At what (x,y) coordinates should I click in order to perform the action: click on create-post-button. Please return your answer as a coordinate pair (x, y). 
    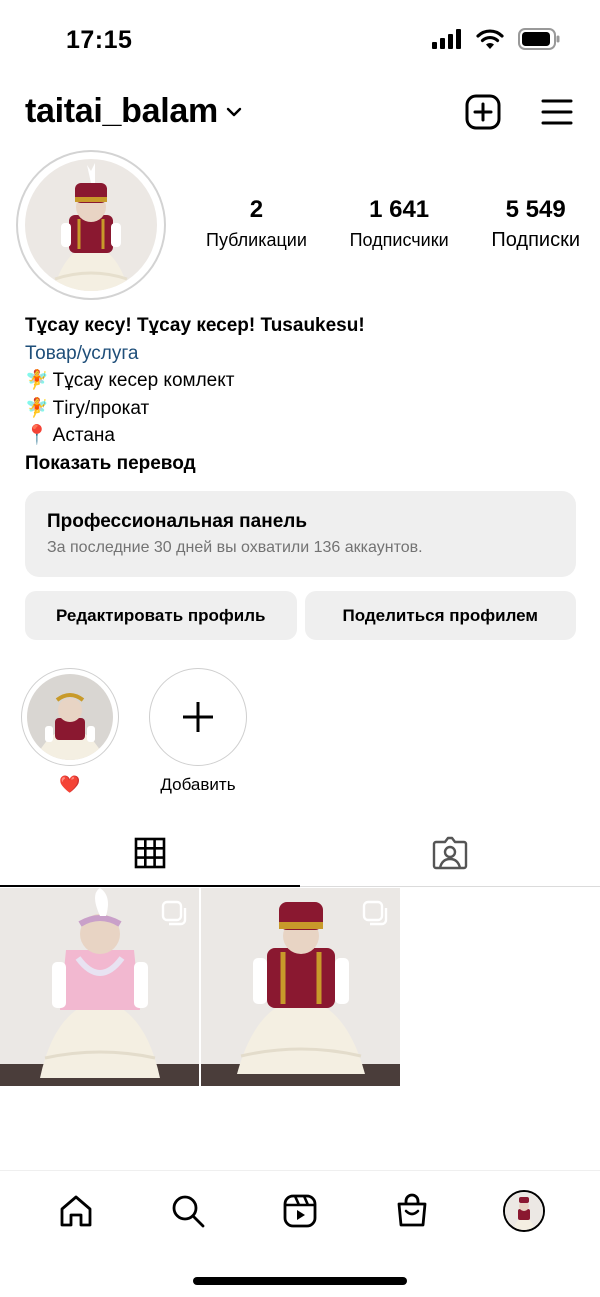
    Looking at the image, I should click on (483, 112).